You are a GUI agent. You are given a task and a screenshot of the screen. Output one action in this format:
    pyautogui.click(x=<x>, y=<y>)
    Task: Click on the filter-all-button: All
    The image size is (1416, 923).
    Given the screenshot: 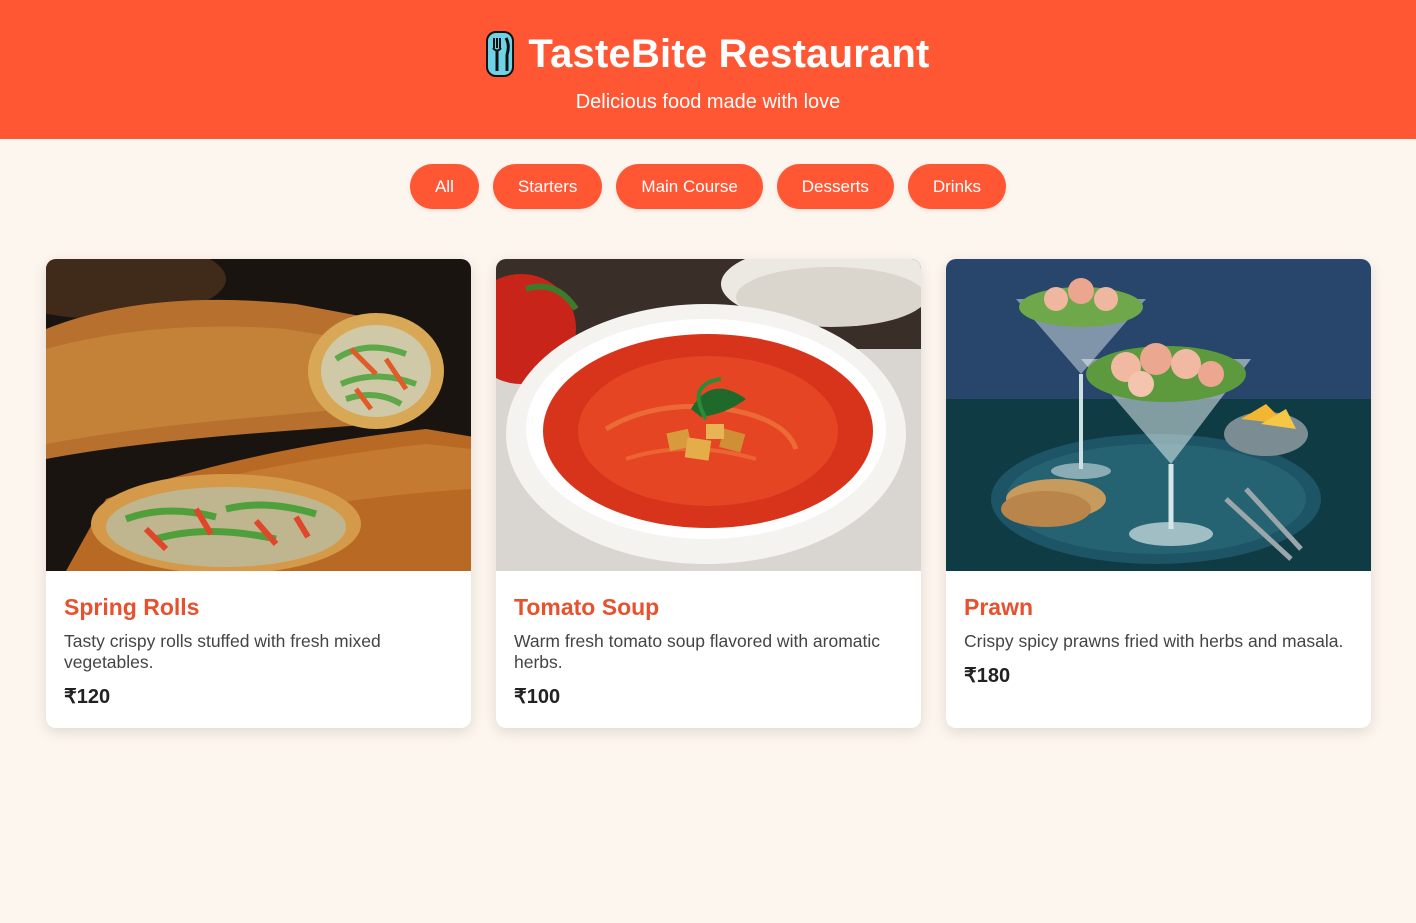 What is the action you would take?
    pyautogui.click(x=444, y=186)
    